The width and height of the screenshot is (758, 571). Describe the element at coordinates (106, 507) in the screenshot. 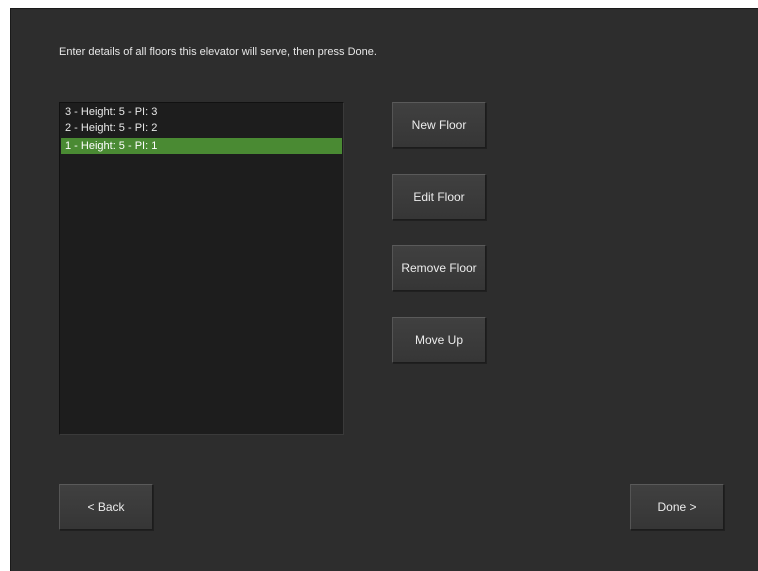

I see `back-button: < Back` at that location.